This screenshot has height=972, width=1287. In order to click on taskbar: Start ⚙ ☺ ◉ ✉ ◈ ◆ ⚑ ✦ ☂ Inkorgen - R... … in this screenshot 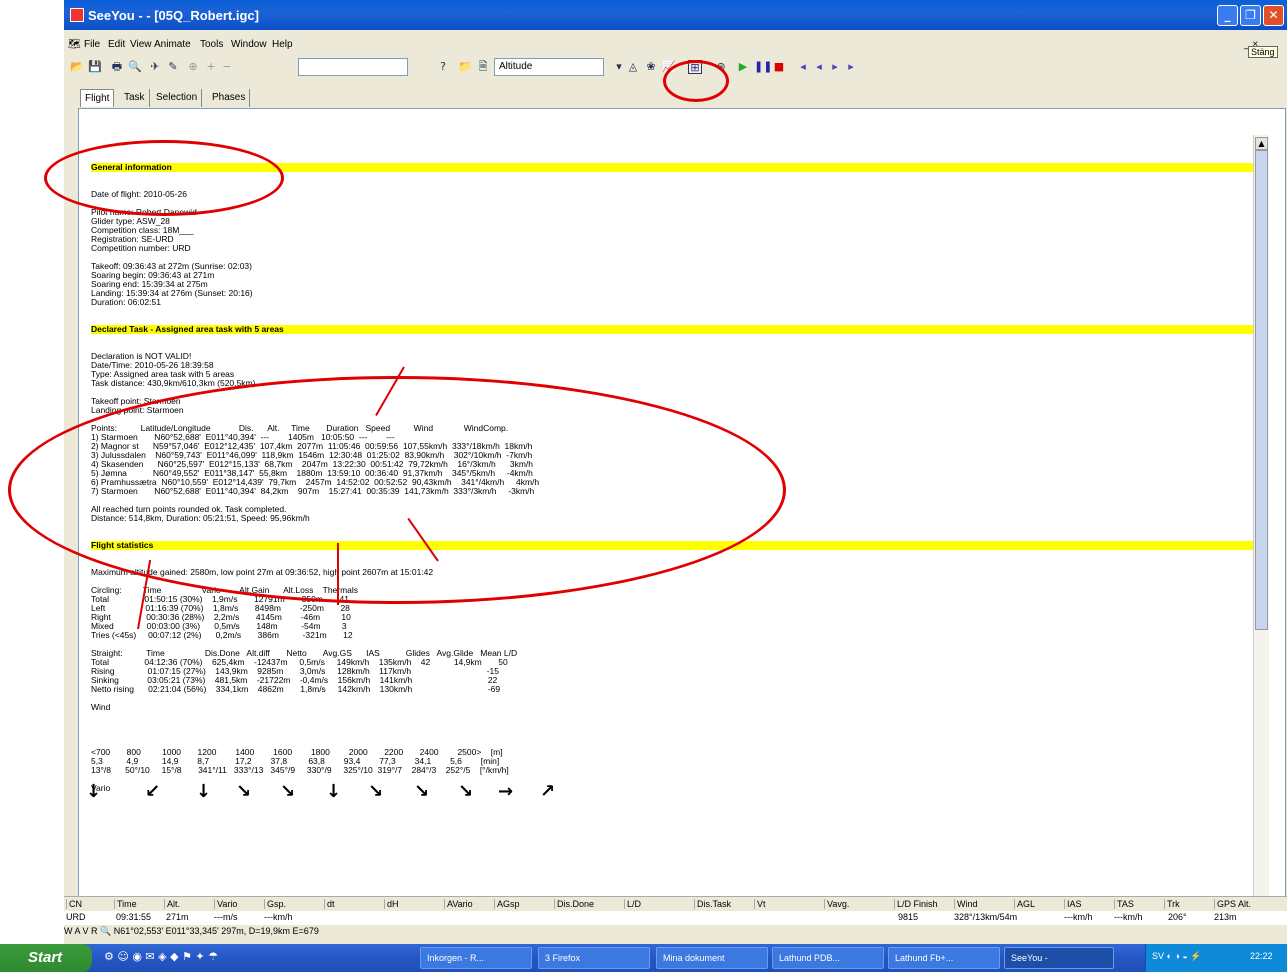, I will do `click(643, 958)`.